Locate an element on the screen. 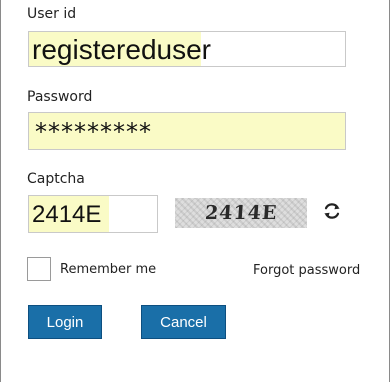 This screenshot has width=390, height=382. captcha-input: 2414E is located at coordinates (93, 214).